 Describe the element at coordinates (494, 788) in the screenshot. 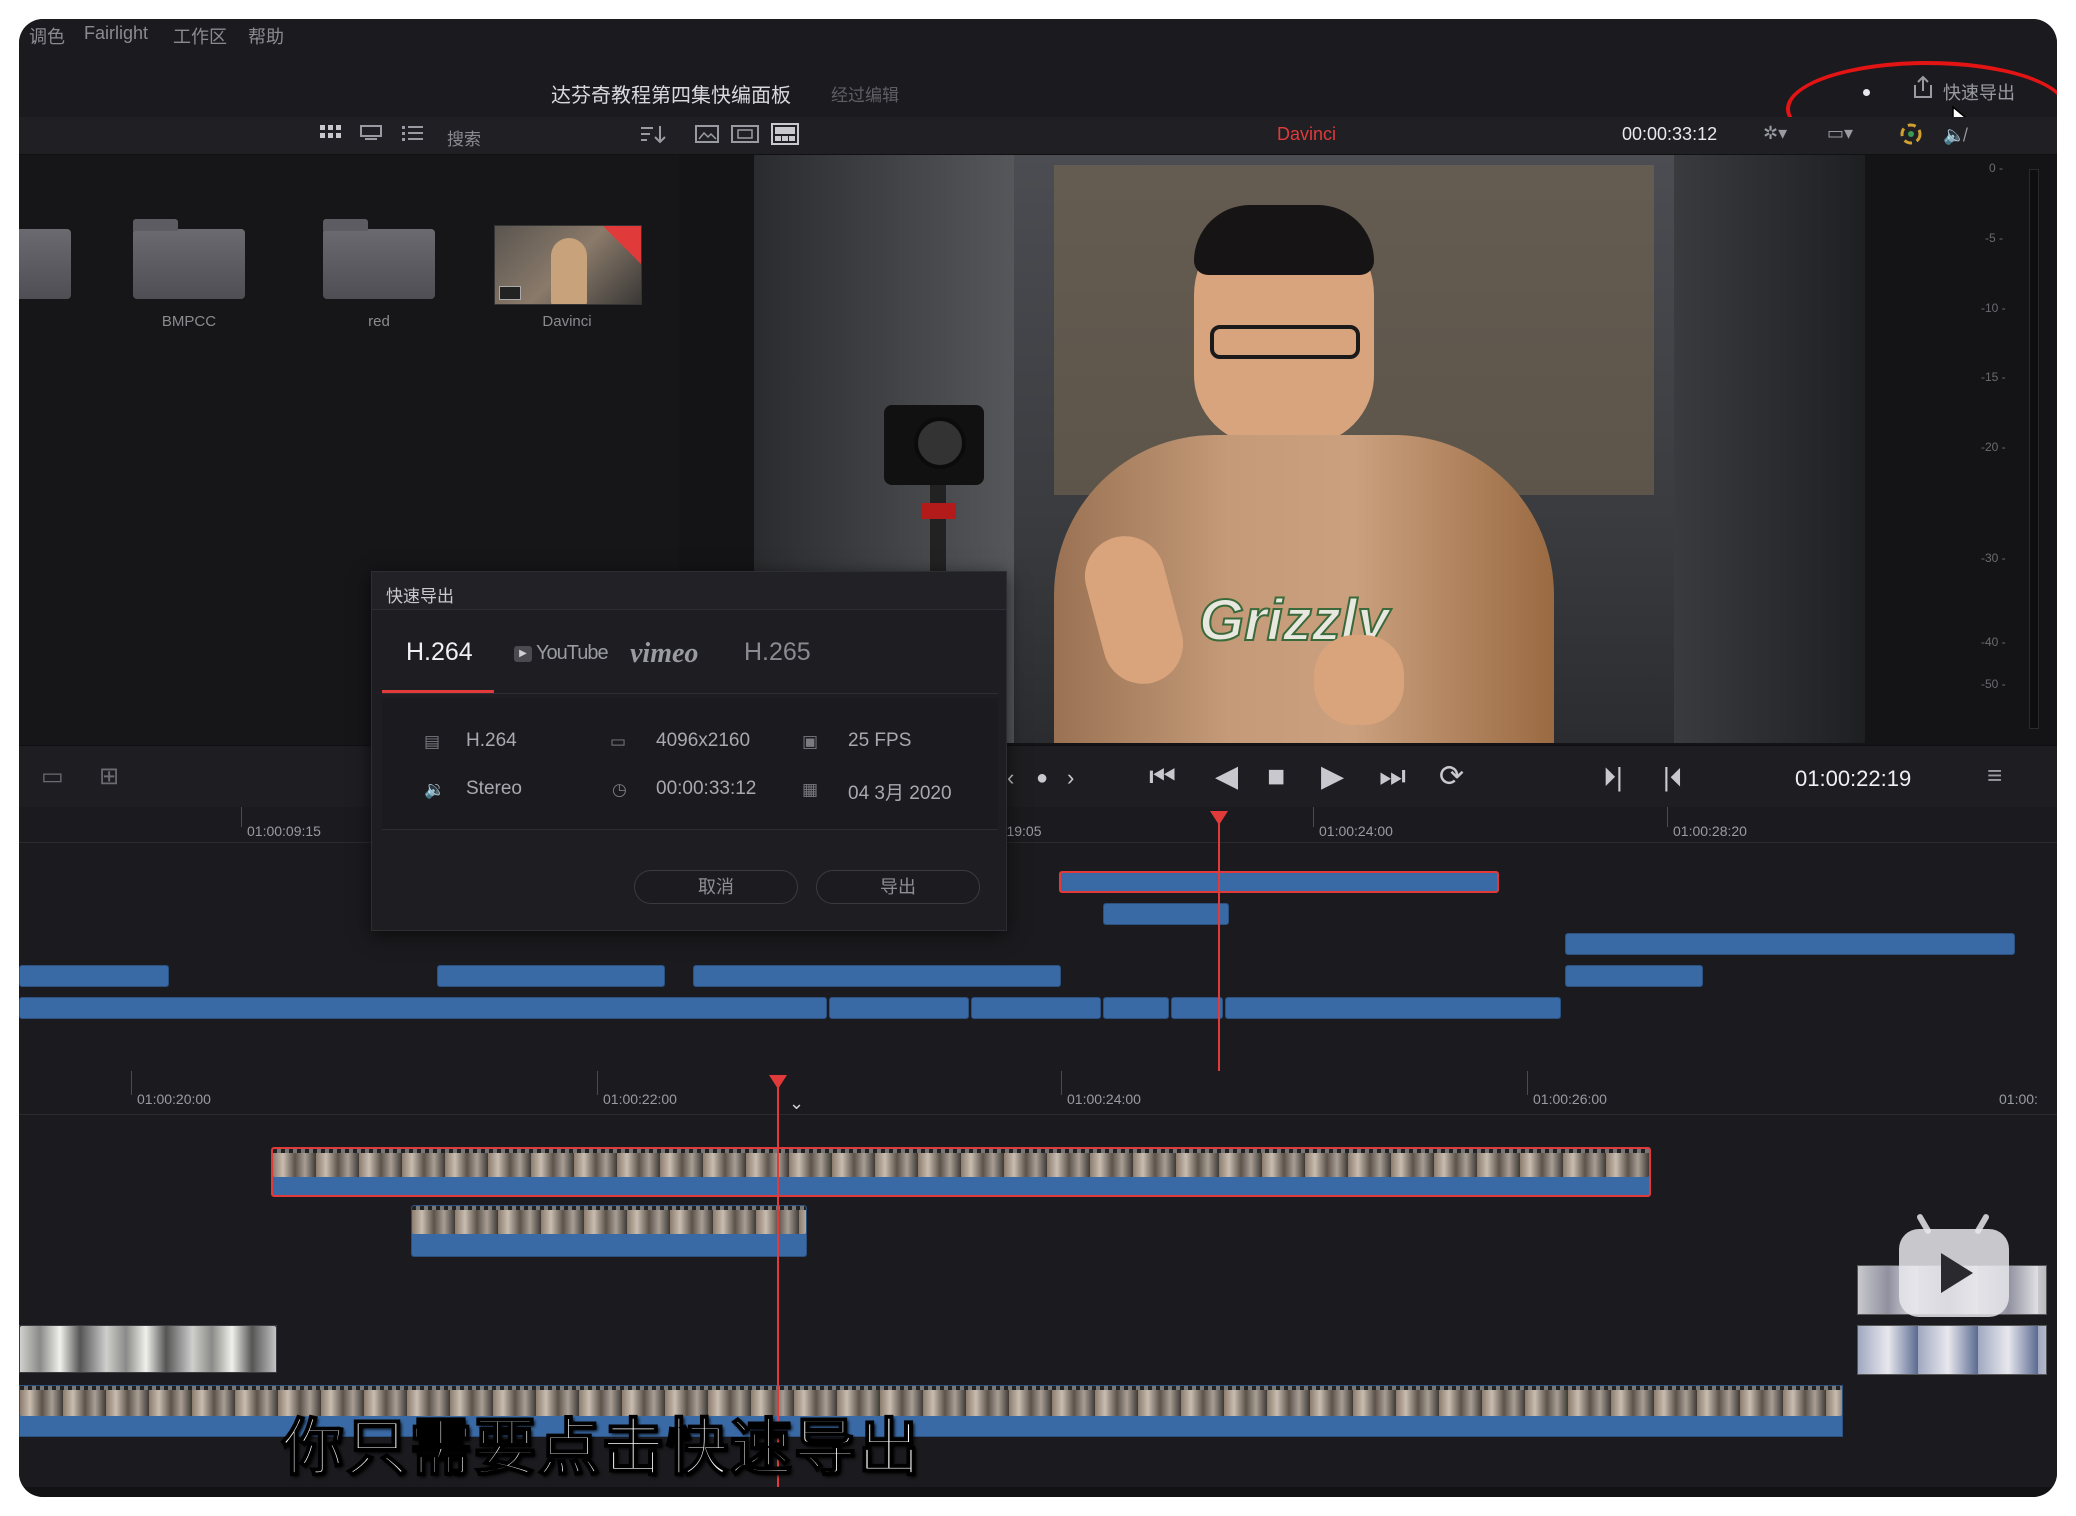

I see `audio-value: Stereo` at that location.